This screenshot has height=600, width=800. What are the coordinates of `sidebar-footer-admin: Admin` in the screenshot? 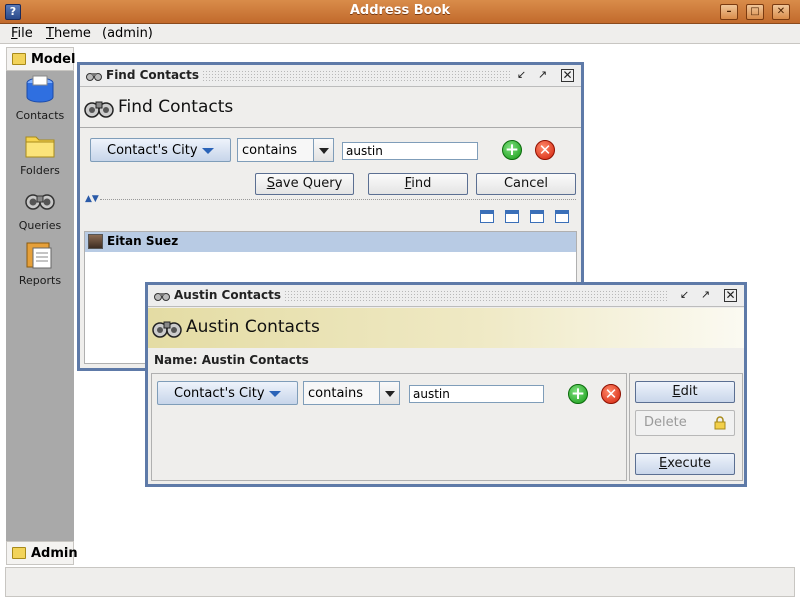 It's located at (42, 553).